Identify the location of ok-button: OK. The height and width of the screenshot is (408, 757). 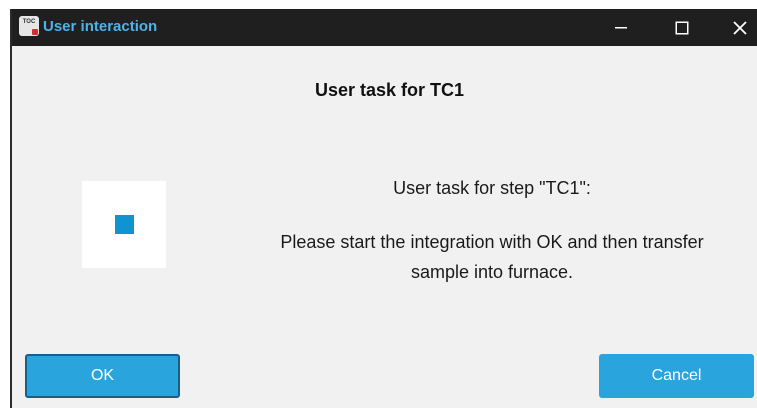
(102, 376).